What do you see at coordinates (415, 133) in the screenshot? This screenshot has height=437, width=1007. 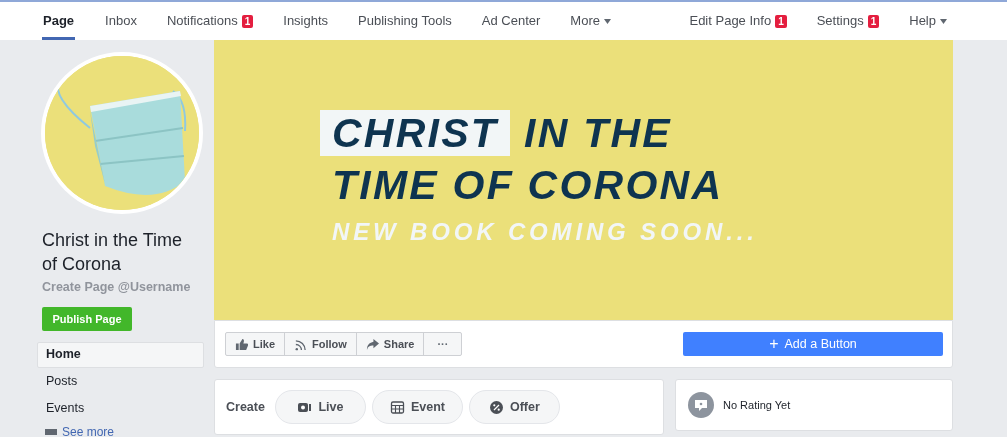 I see `cover-headline-word: CHRIST` at bounding box center [415, 133].